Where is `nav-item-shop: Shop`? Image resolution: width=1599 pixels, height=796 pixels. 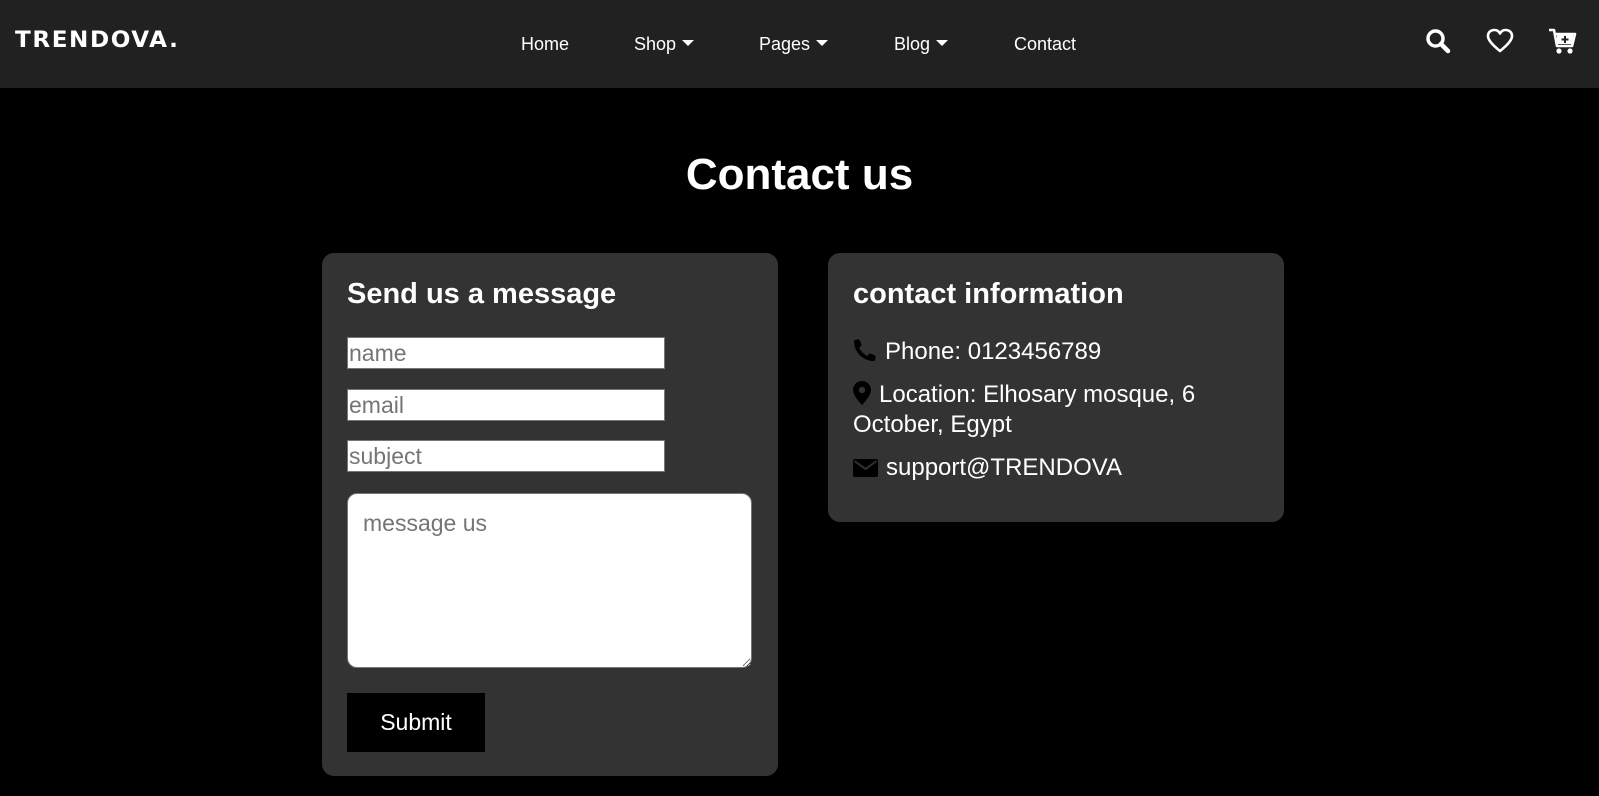
nav-item-shop: Shop is located at coordinates (664, 44).